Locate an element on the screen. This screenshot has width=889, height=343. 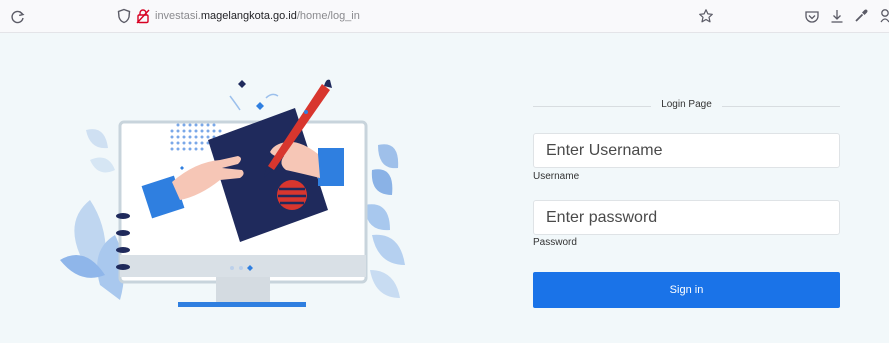
username-field is located at coordinates (686, 150).